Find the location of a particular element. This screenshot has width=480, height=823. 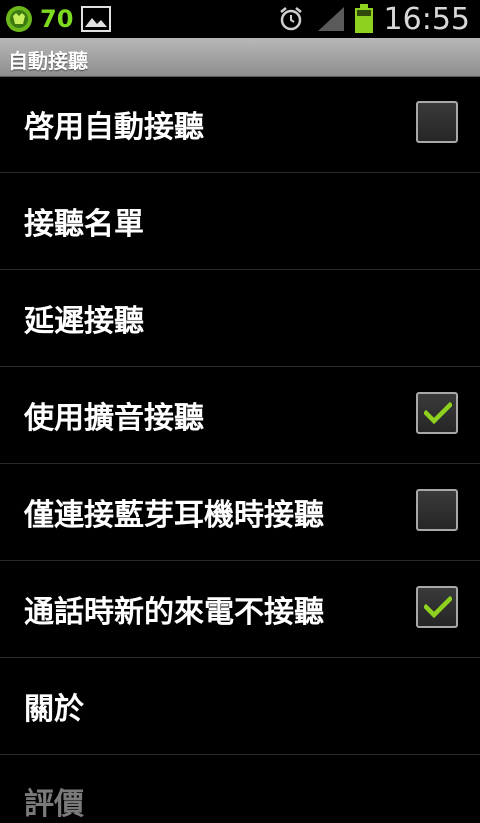

setting-label: 僅連接藍芽耳機時接聽 is located at coordinates (174, 515).